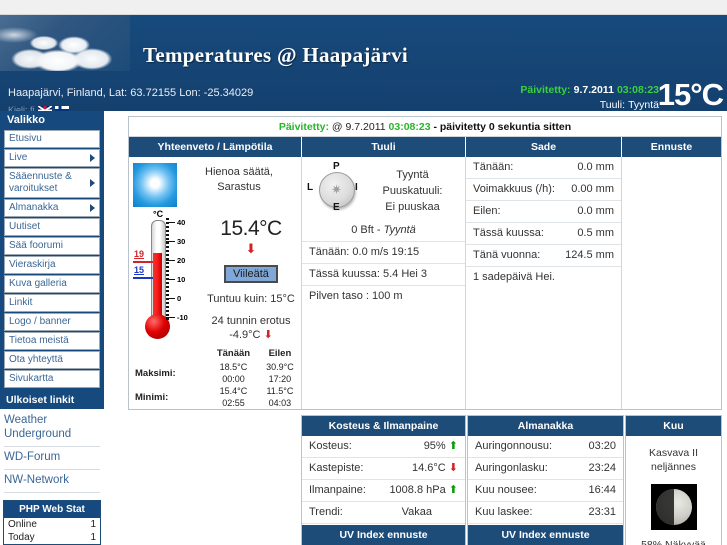  Describe the element at coordinates (233, 403) in the screenshot. I see `min-today-time: 02:55` at that location.